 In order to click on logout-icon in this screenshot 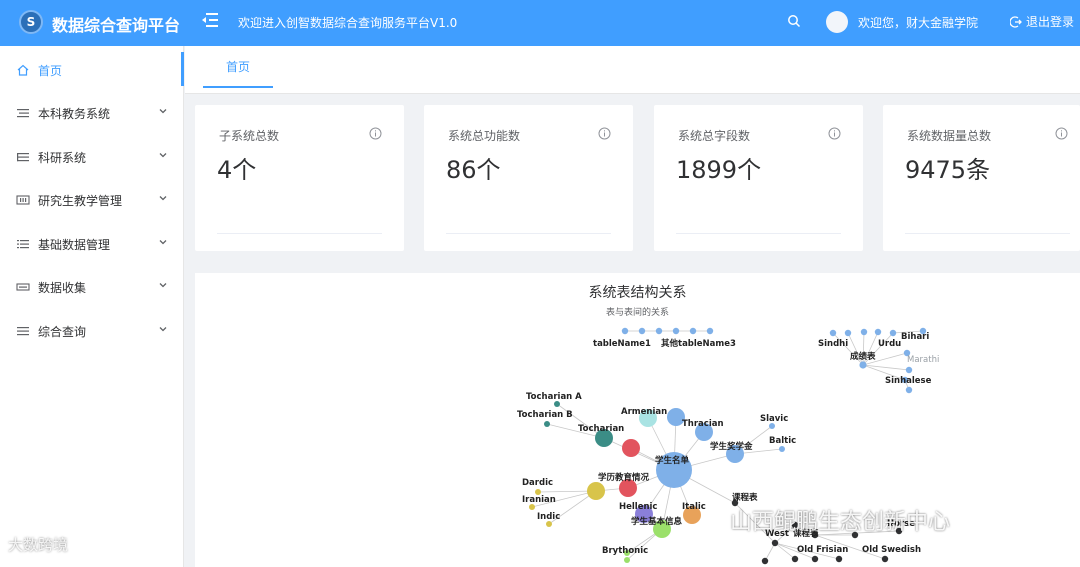, I will do `click(1016, 21)`.